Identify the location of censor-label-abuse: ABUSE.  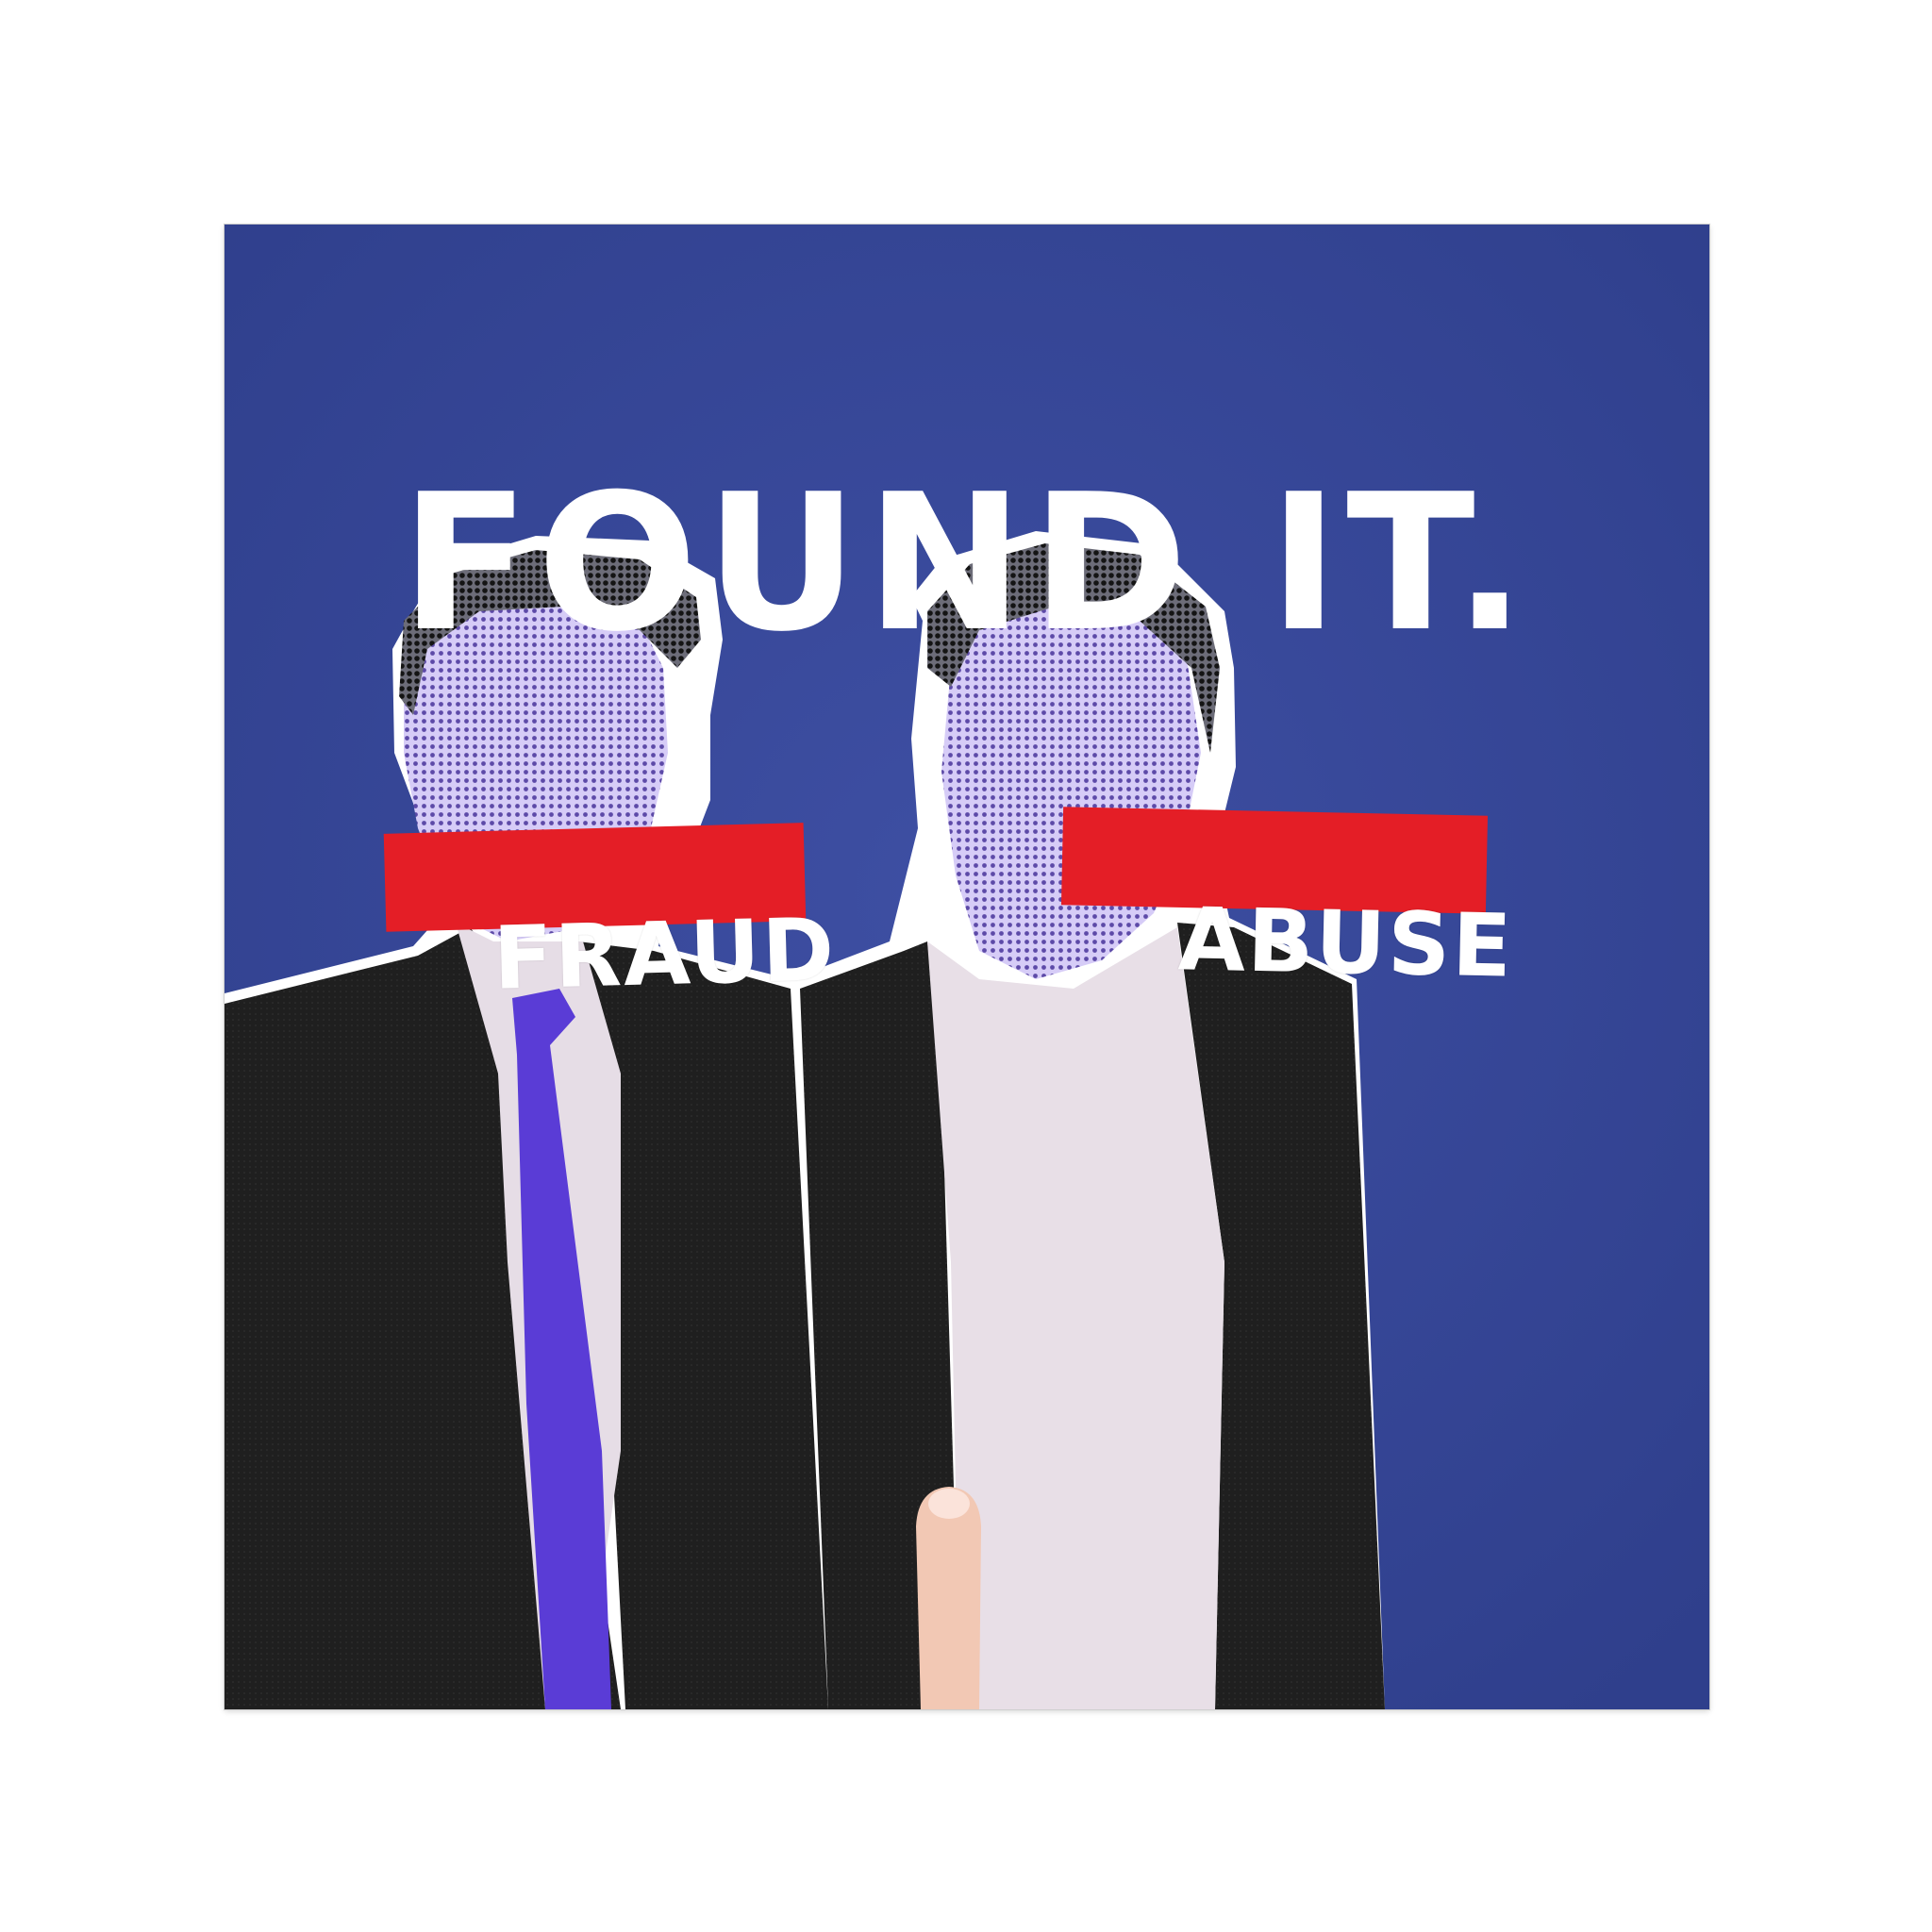
(1346, 943).